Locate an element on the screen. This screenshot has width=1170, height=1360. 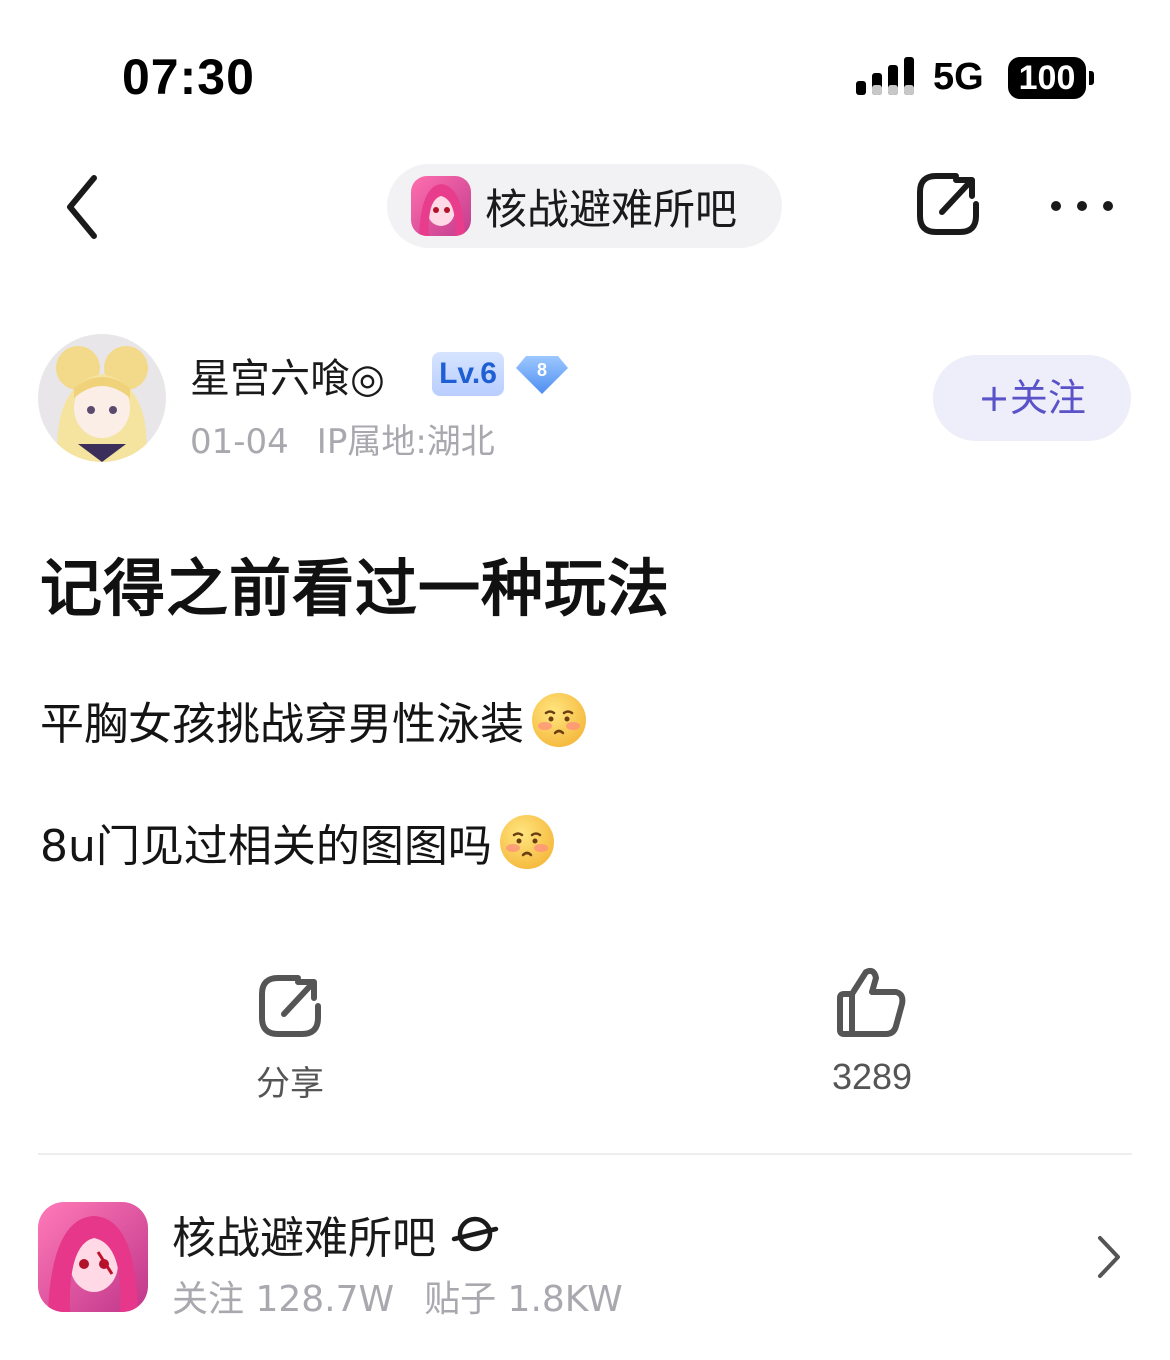
forum-posts: 贴子 1.8KW is located at coordinates (523, 1299).